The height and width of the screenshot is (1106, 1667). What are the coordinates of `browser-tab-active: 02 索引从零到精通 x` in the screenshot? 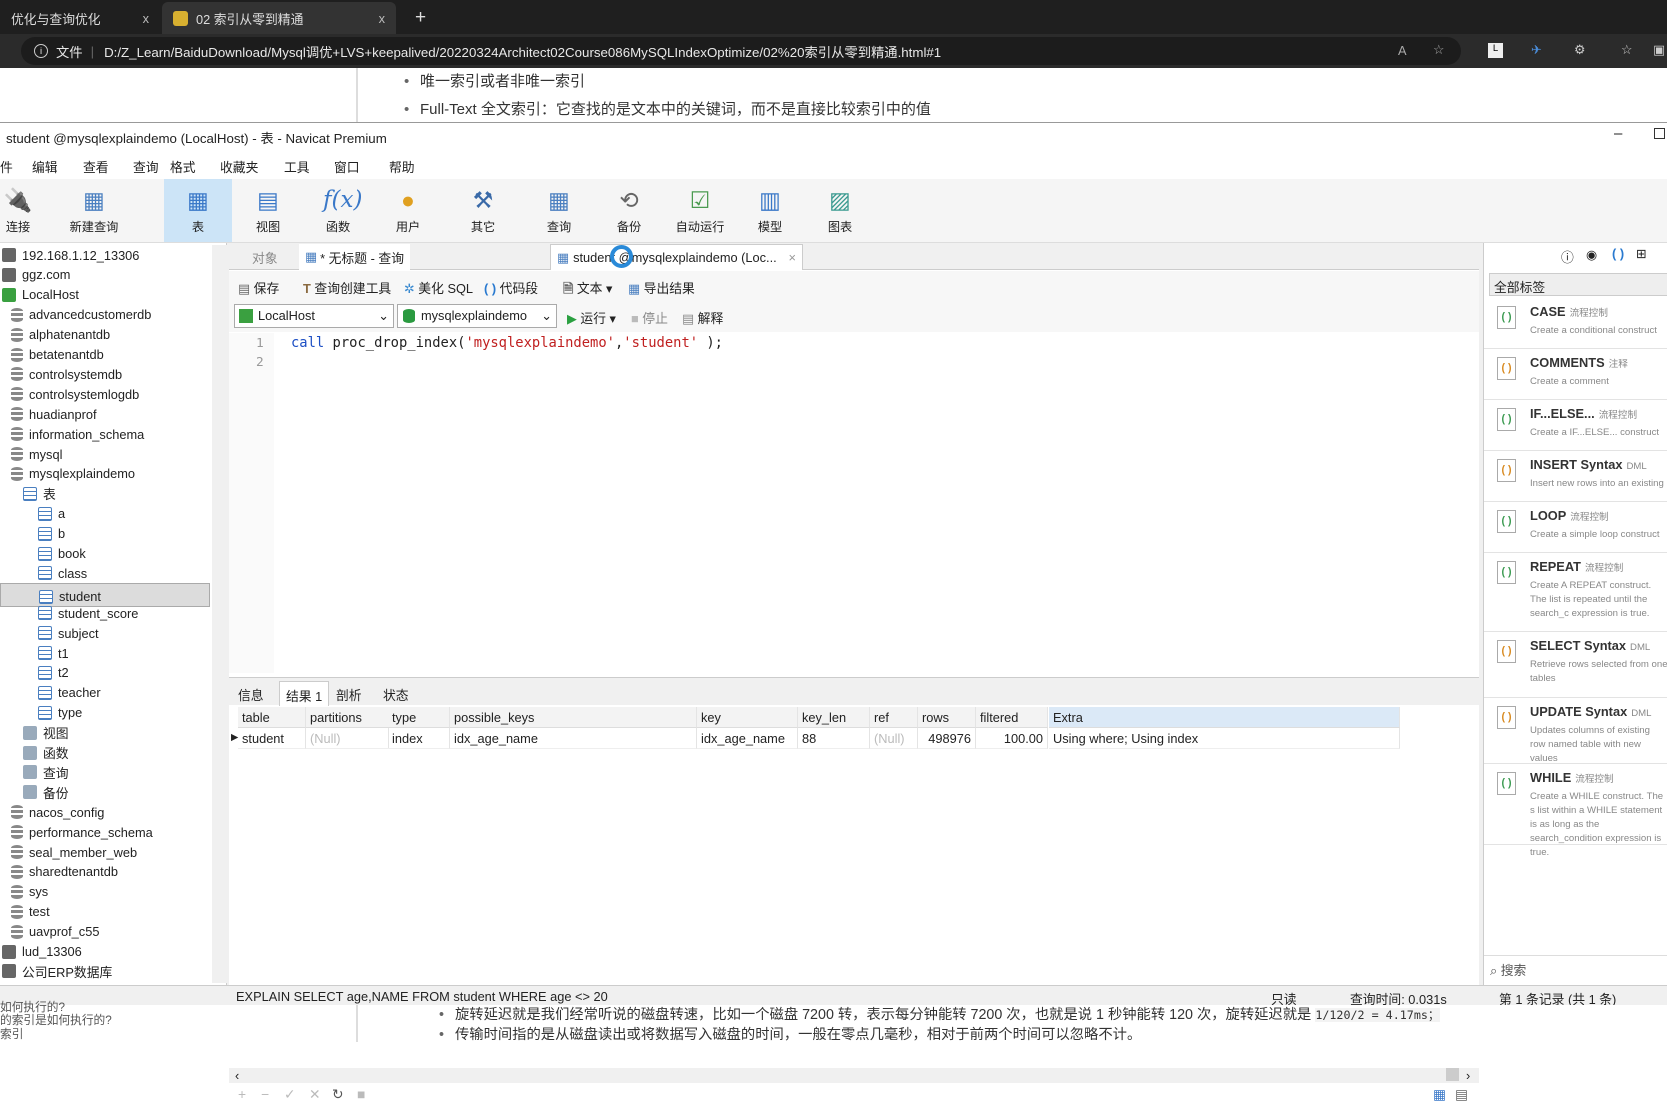 It's located at (279, 18).